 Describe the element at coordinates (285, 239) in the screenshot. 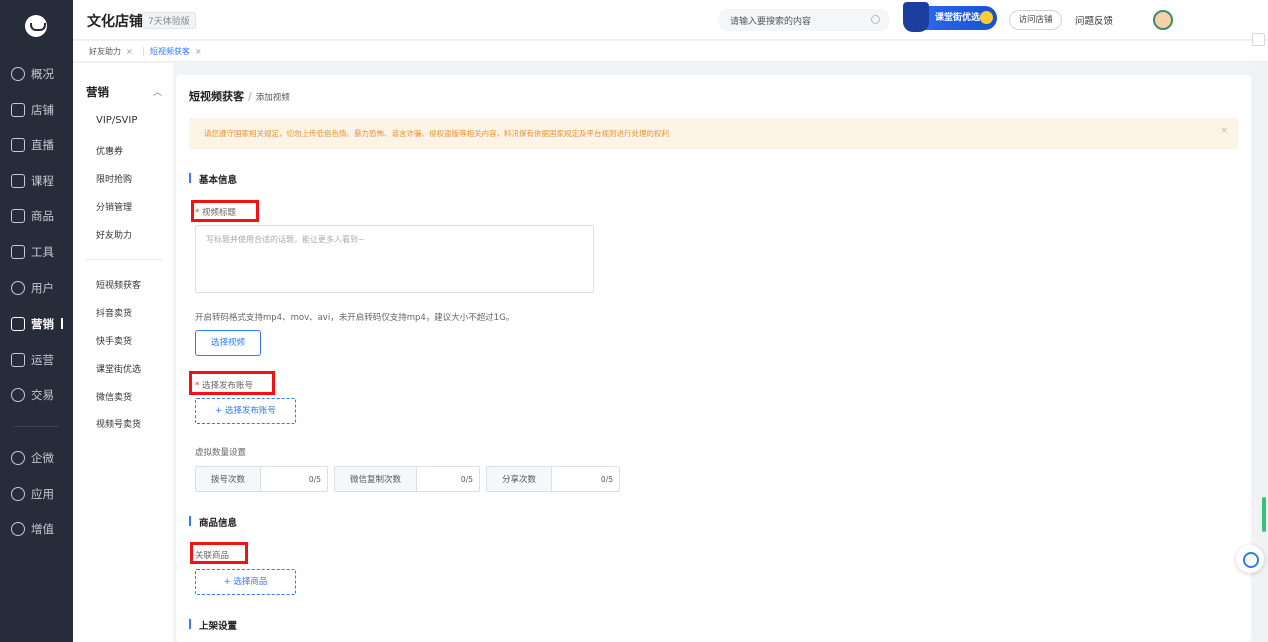

I see `textarea-placeholder: 写标题并使用合适的话题，能让更多人看到~` at that location.